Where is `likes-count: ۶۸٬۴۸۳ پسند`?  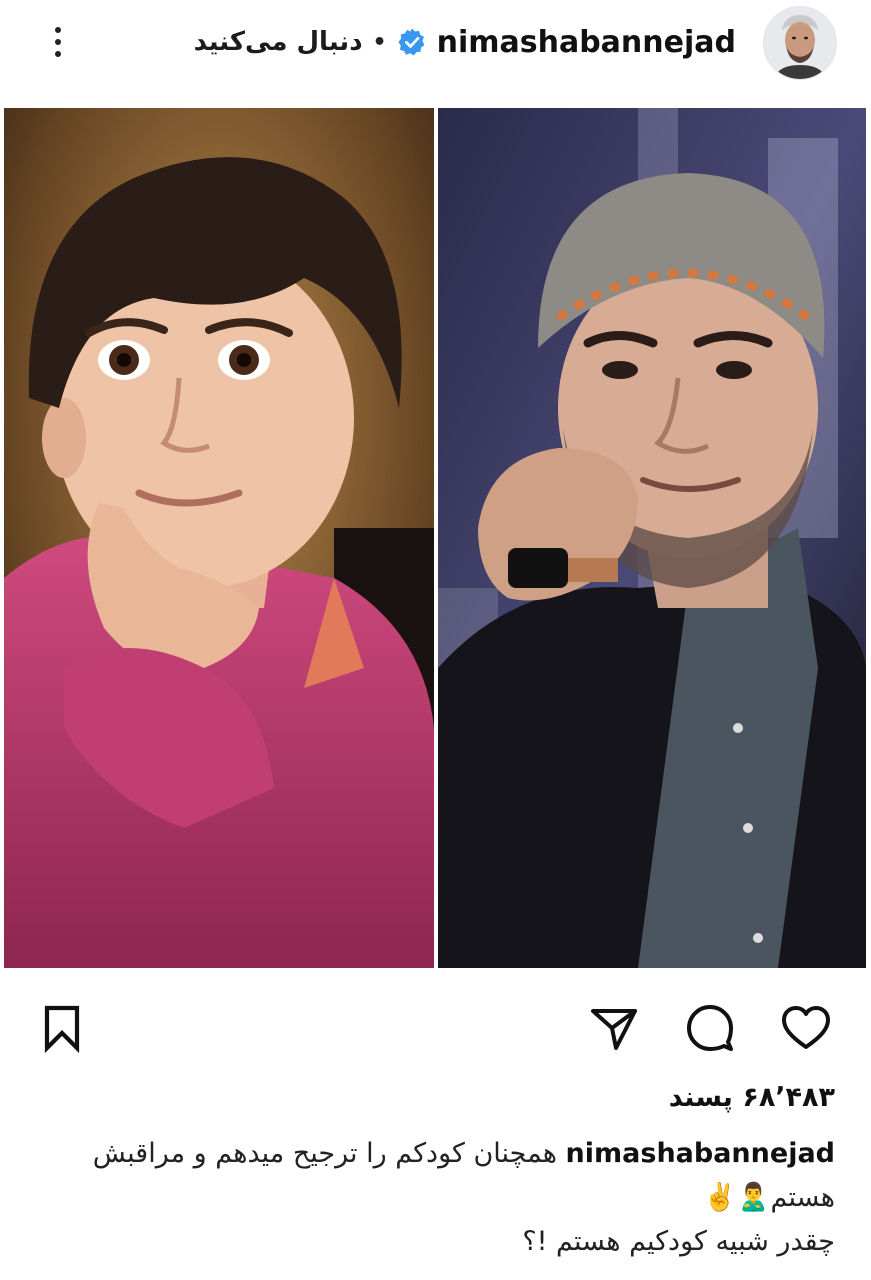 likes-count: ۶۸٬۴۸۳ پسند is located at coordinates (752, 1097).